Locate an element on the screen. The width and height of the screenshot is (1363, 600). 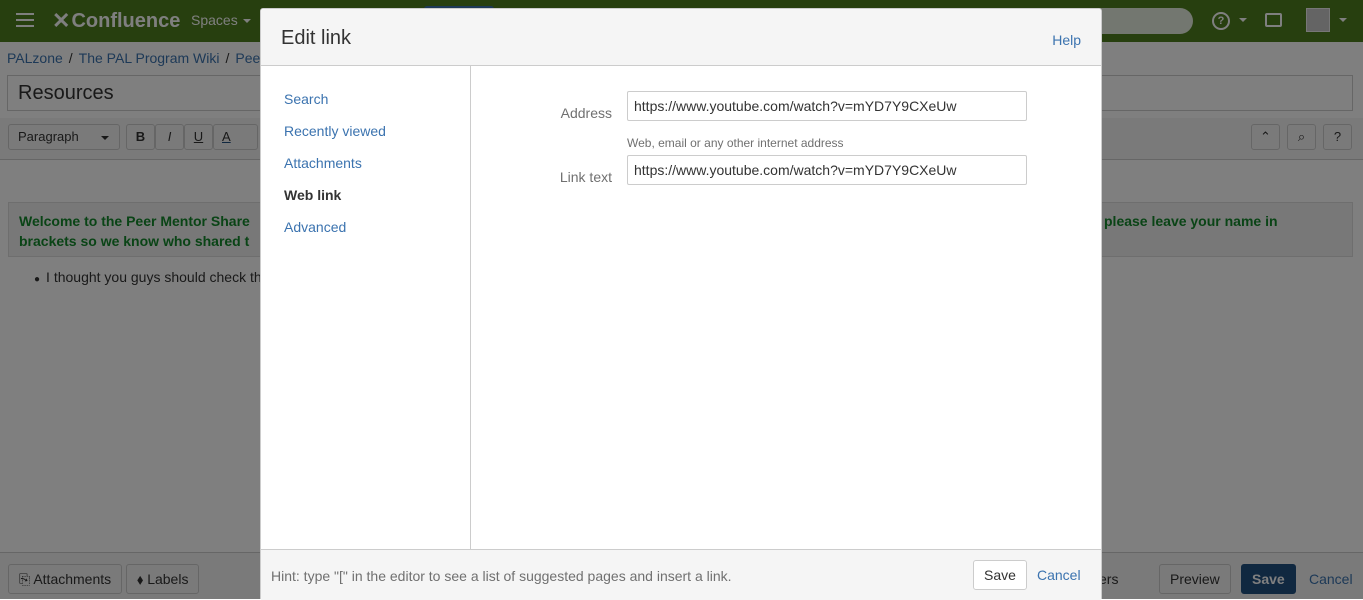
dialog-save-button: Save is located at coordinates (1000, 575).